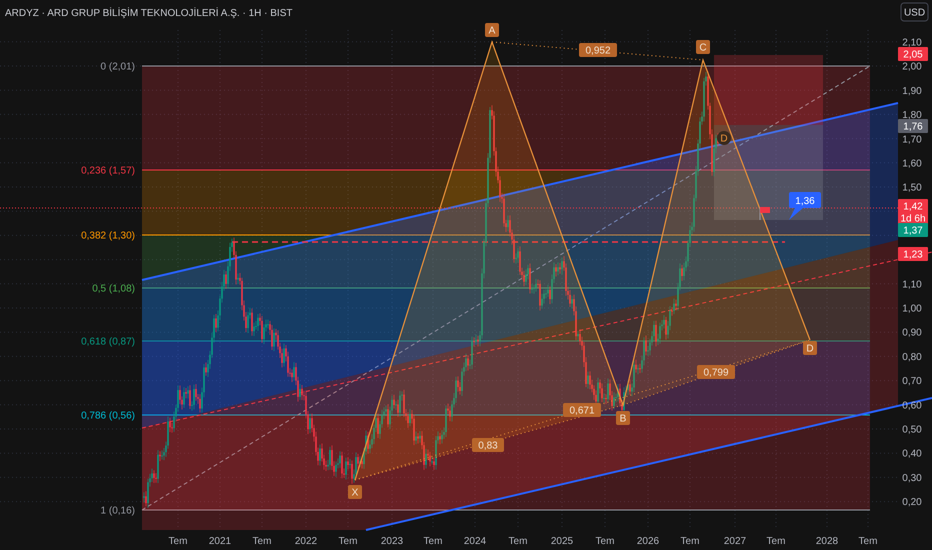 This screenshot has height=550, width=932. Describe the element at coordinates (108, 342) in the screenshot. I see `fib-level-label: 0,618 (0,87)` at that location.